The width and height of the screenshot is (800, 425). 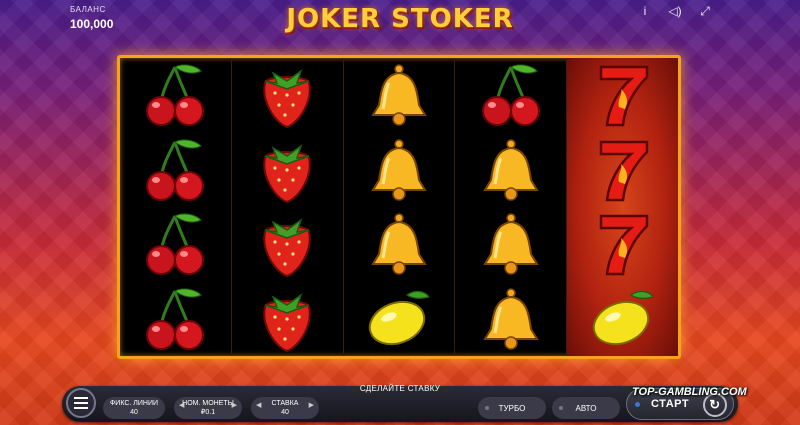 I want to click on auto-label: АВТО, so click(x=586, y=408).